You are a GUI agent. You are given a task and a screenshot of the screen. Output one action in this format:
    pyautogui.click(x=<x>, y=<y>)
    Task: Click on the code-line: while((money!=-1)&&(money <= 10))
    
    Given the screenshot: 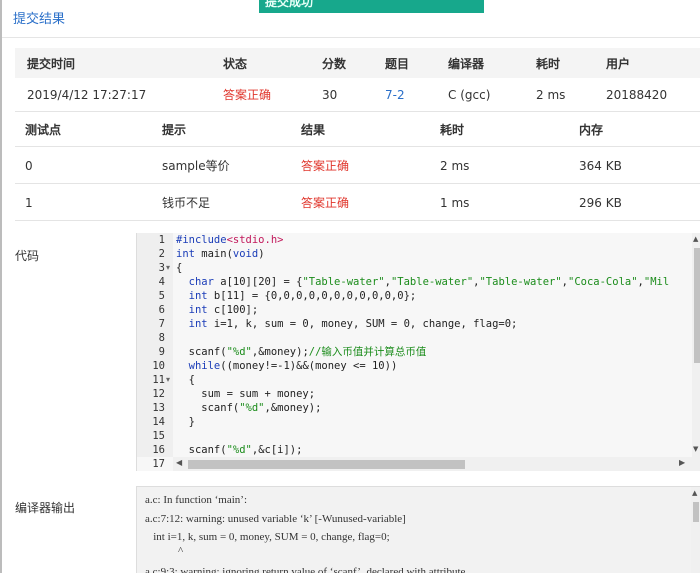 What is the action you would take?
    pyautogui.click(x=287, y=366)
    